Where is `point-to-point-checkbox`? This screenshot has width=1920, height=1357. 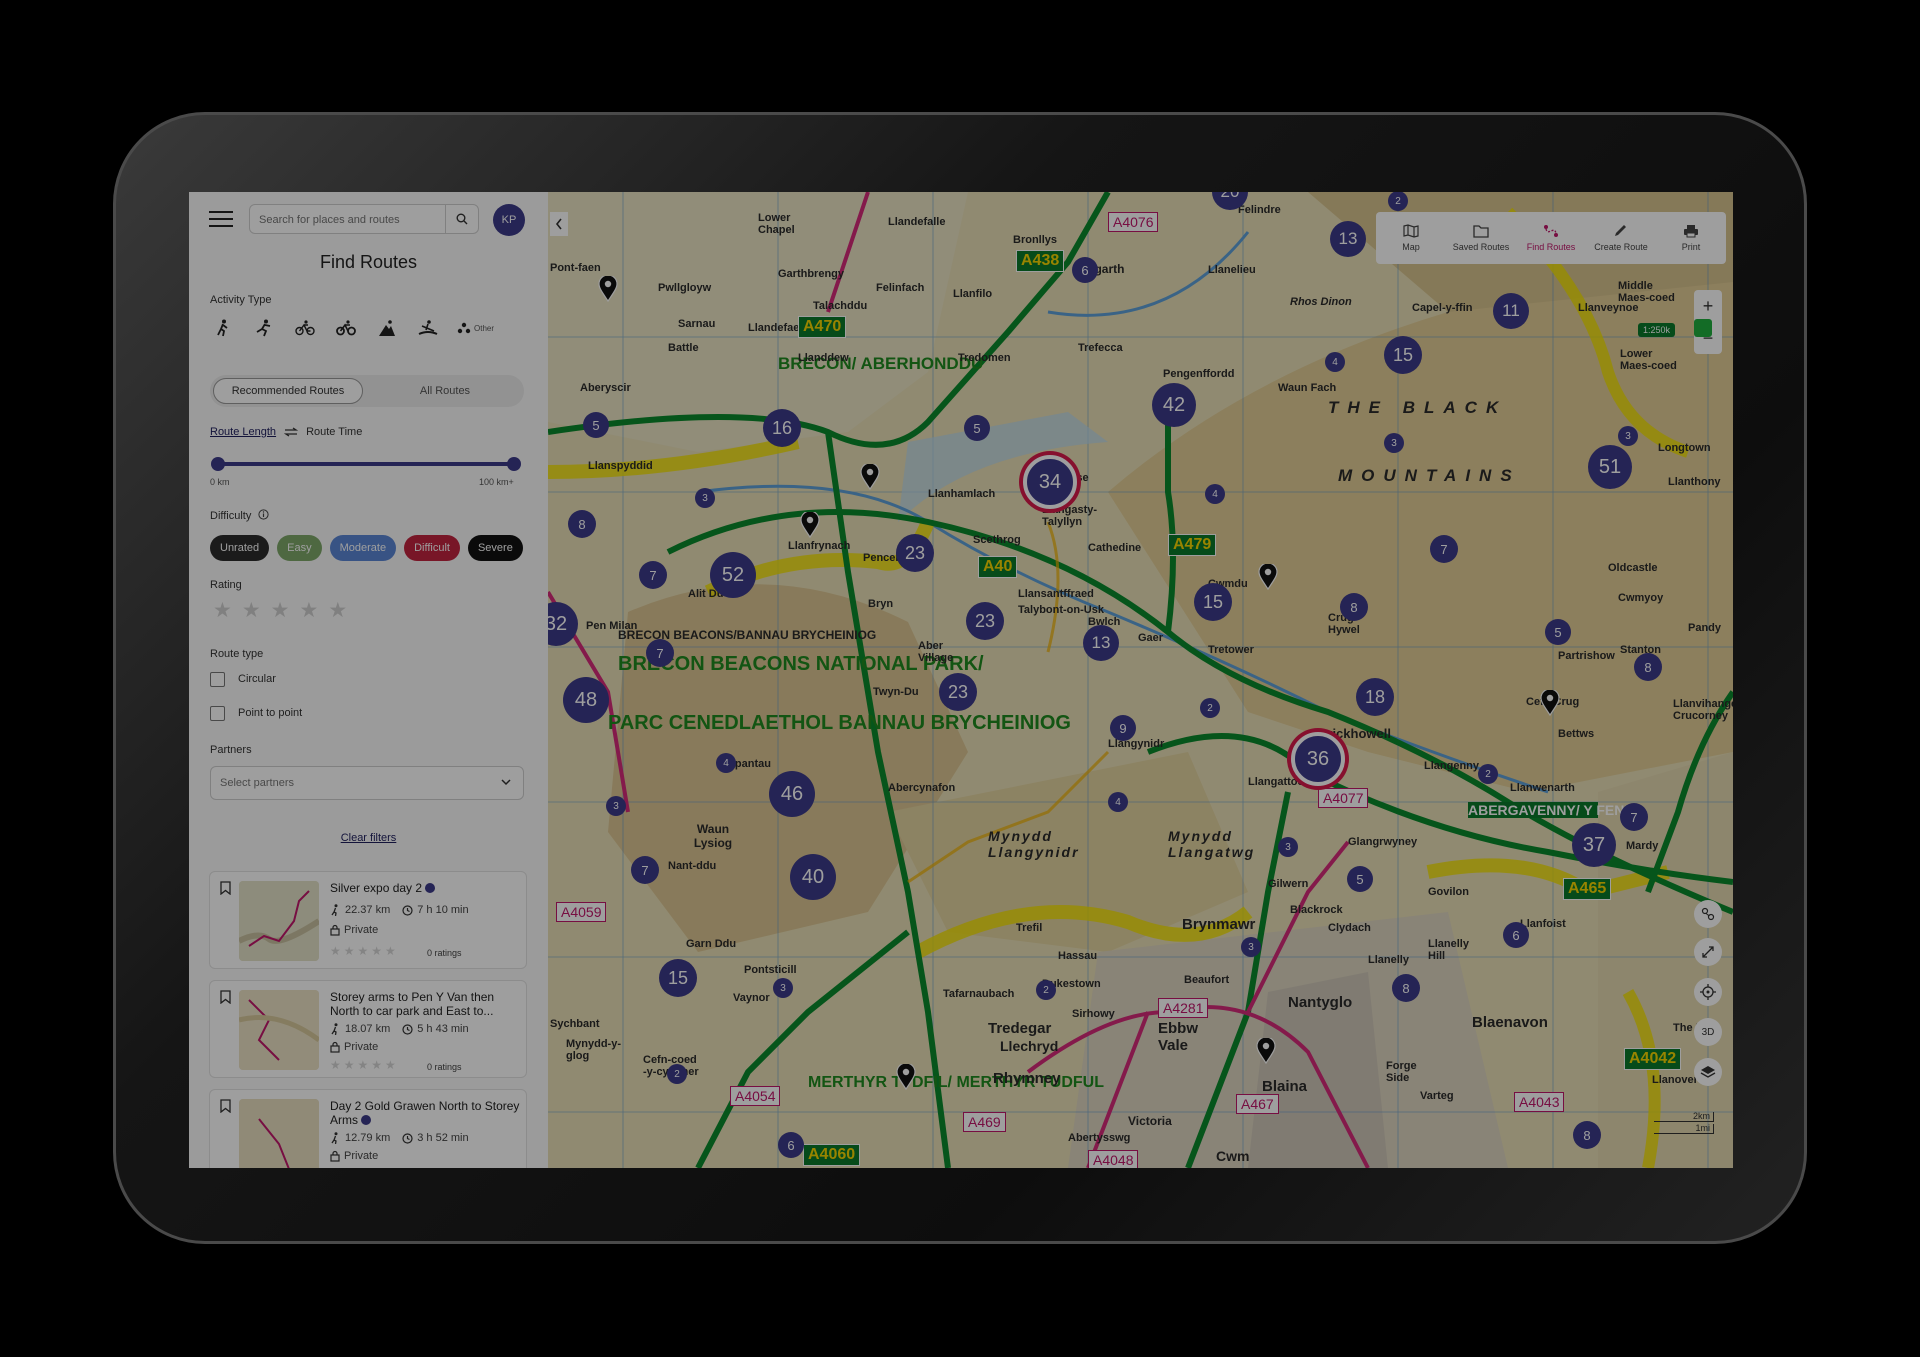 point-to-point-checkbox is located at coordinates (217, 713).